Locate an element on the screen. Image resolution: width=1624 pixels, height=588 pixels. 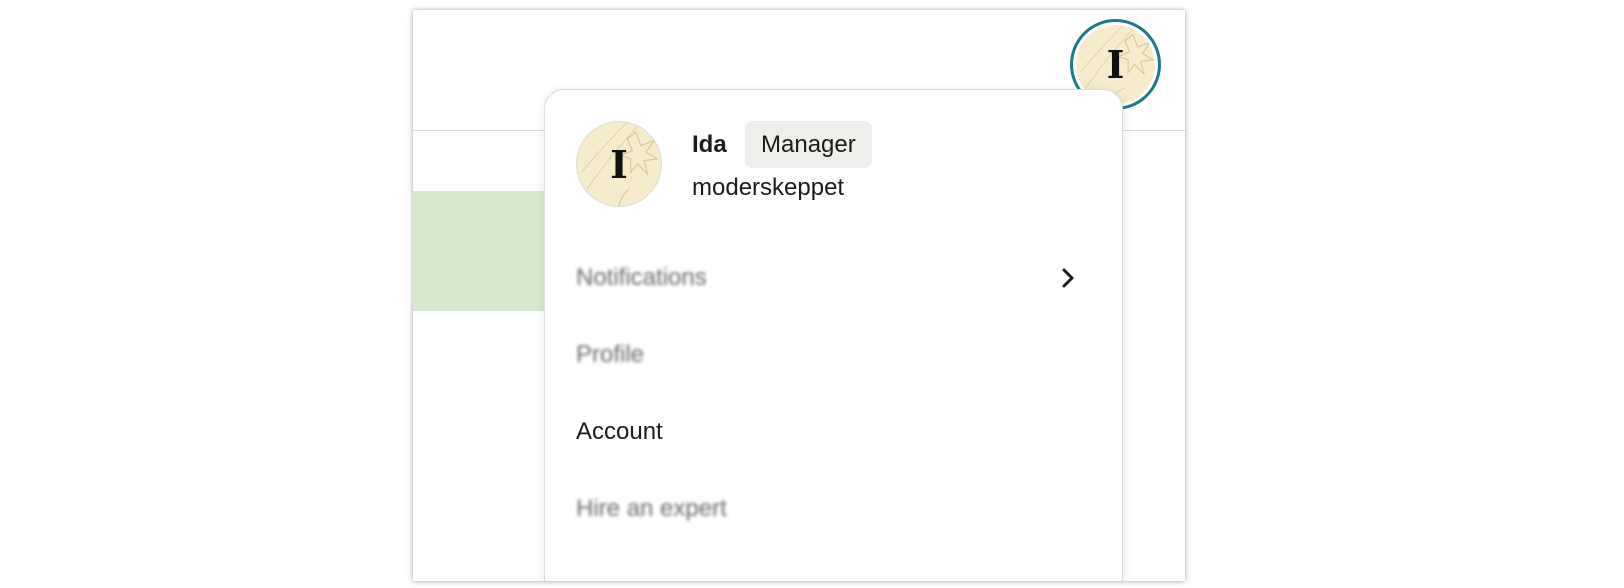
avatar-initial: I is located at coordinates (619, 164).